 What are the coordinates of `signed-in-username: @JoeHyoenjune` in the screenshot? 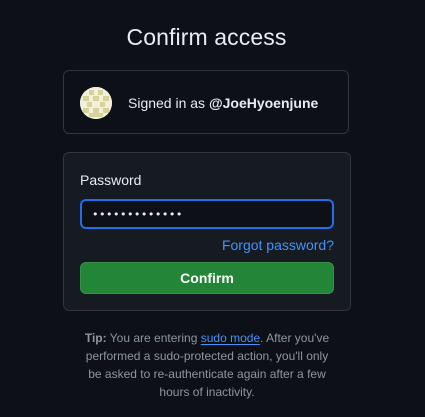 It's located at (263, 103).